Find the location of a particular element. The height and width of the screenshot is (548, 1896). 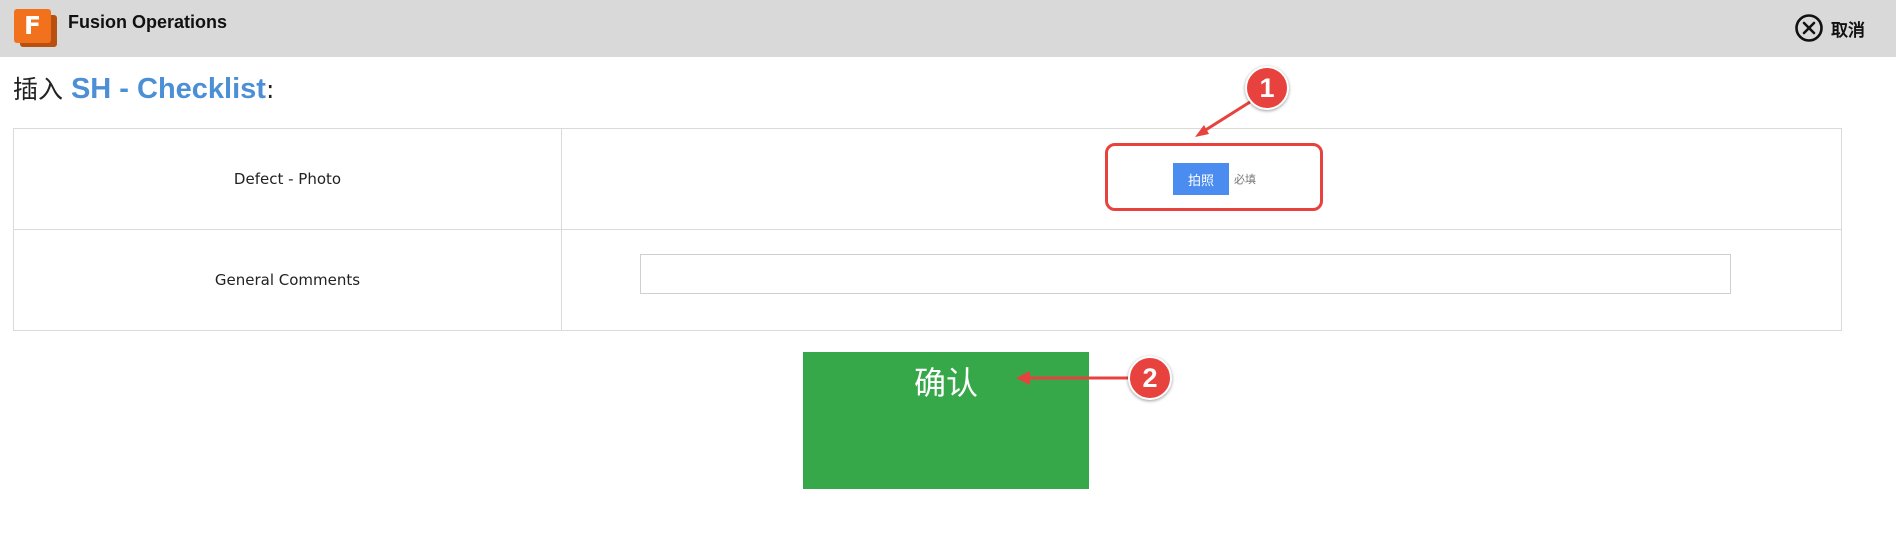

cancel-label: 取消 is located at coordinates (1848, 30).